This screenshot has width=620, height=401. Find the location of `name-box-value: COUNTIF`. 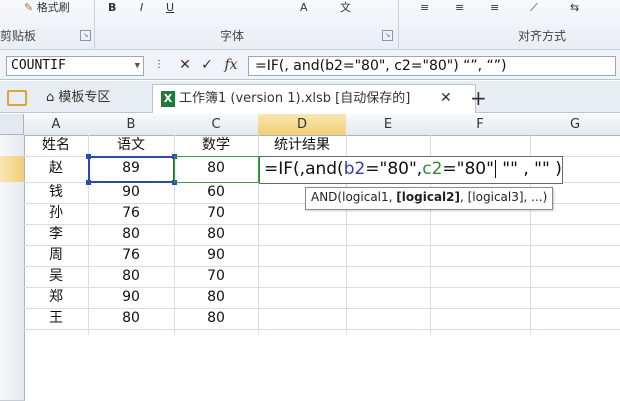

name-box-value: COUNTIF is located at coordinates (38, 65).